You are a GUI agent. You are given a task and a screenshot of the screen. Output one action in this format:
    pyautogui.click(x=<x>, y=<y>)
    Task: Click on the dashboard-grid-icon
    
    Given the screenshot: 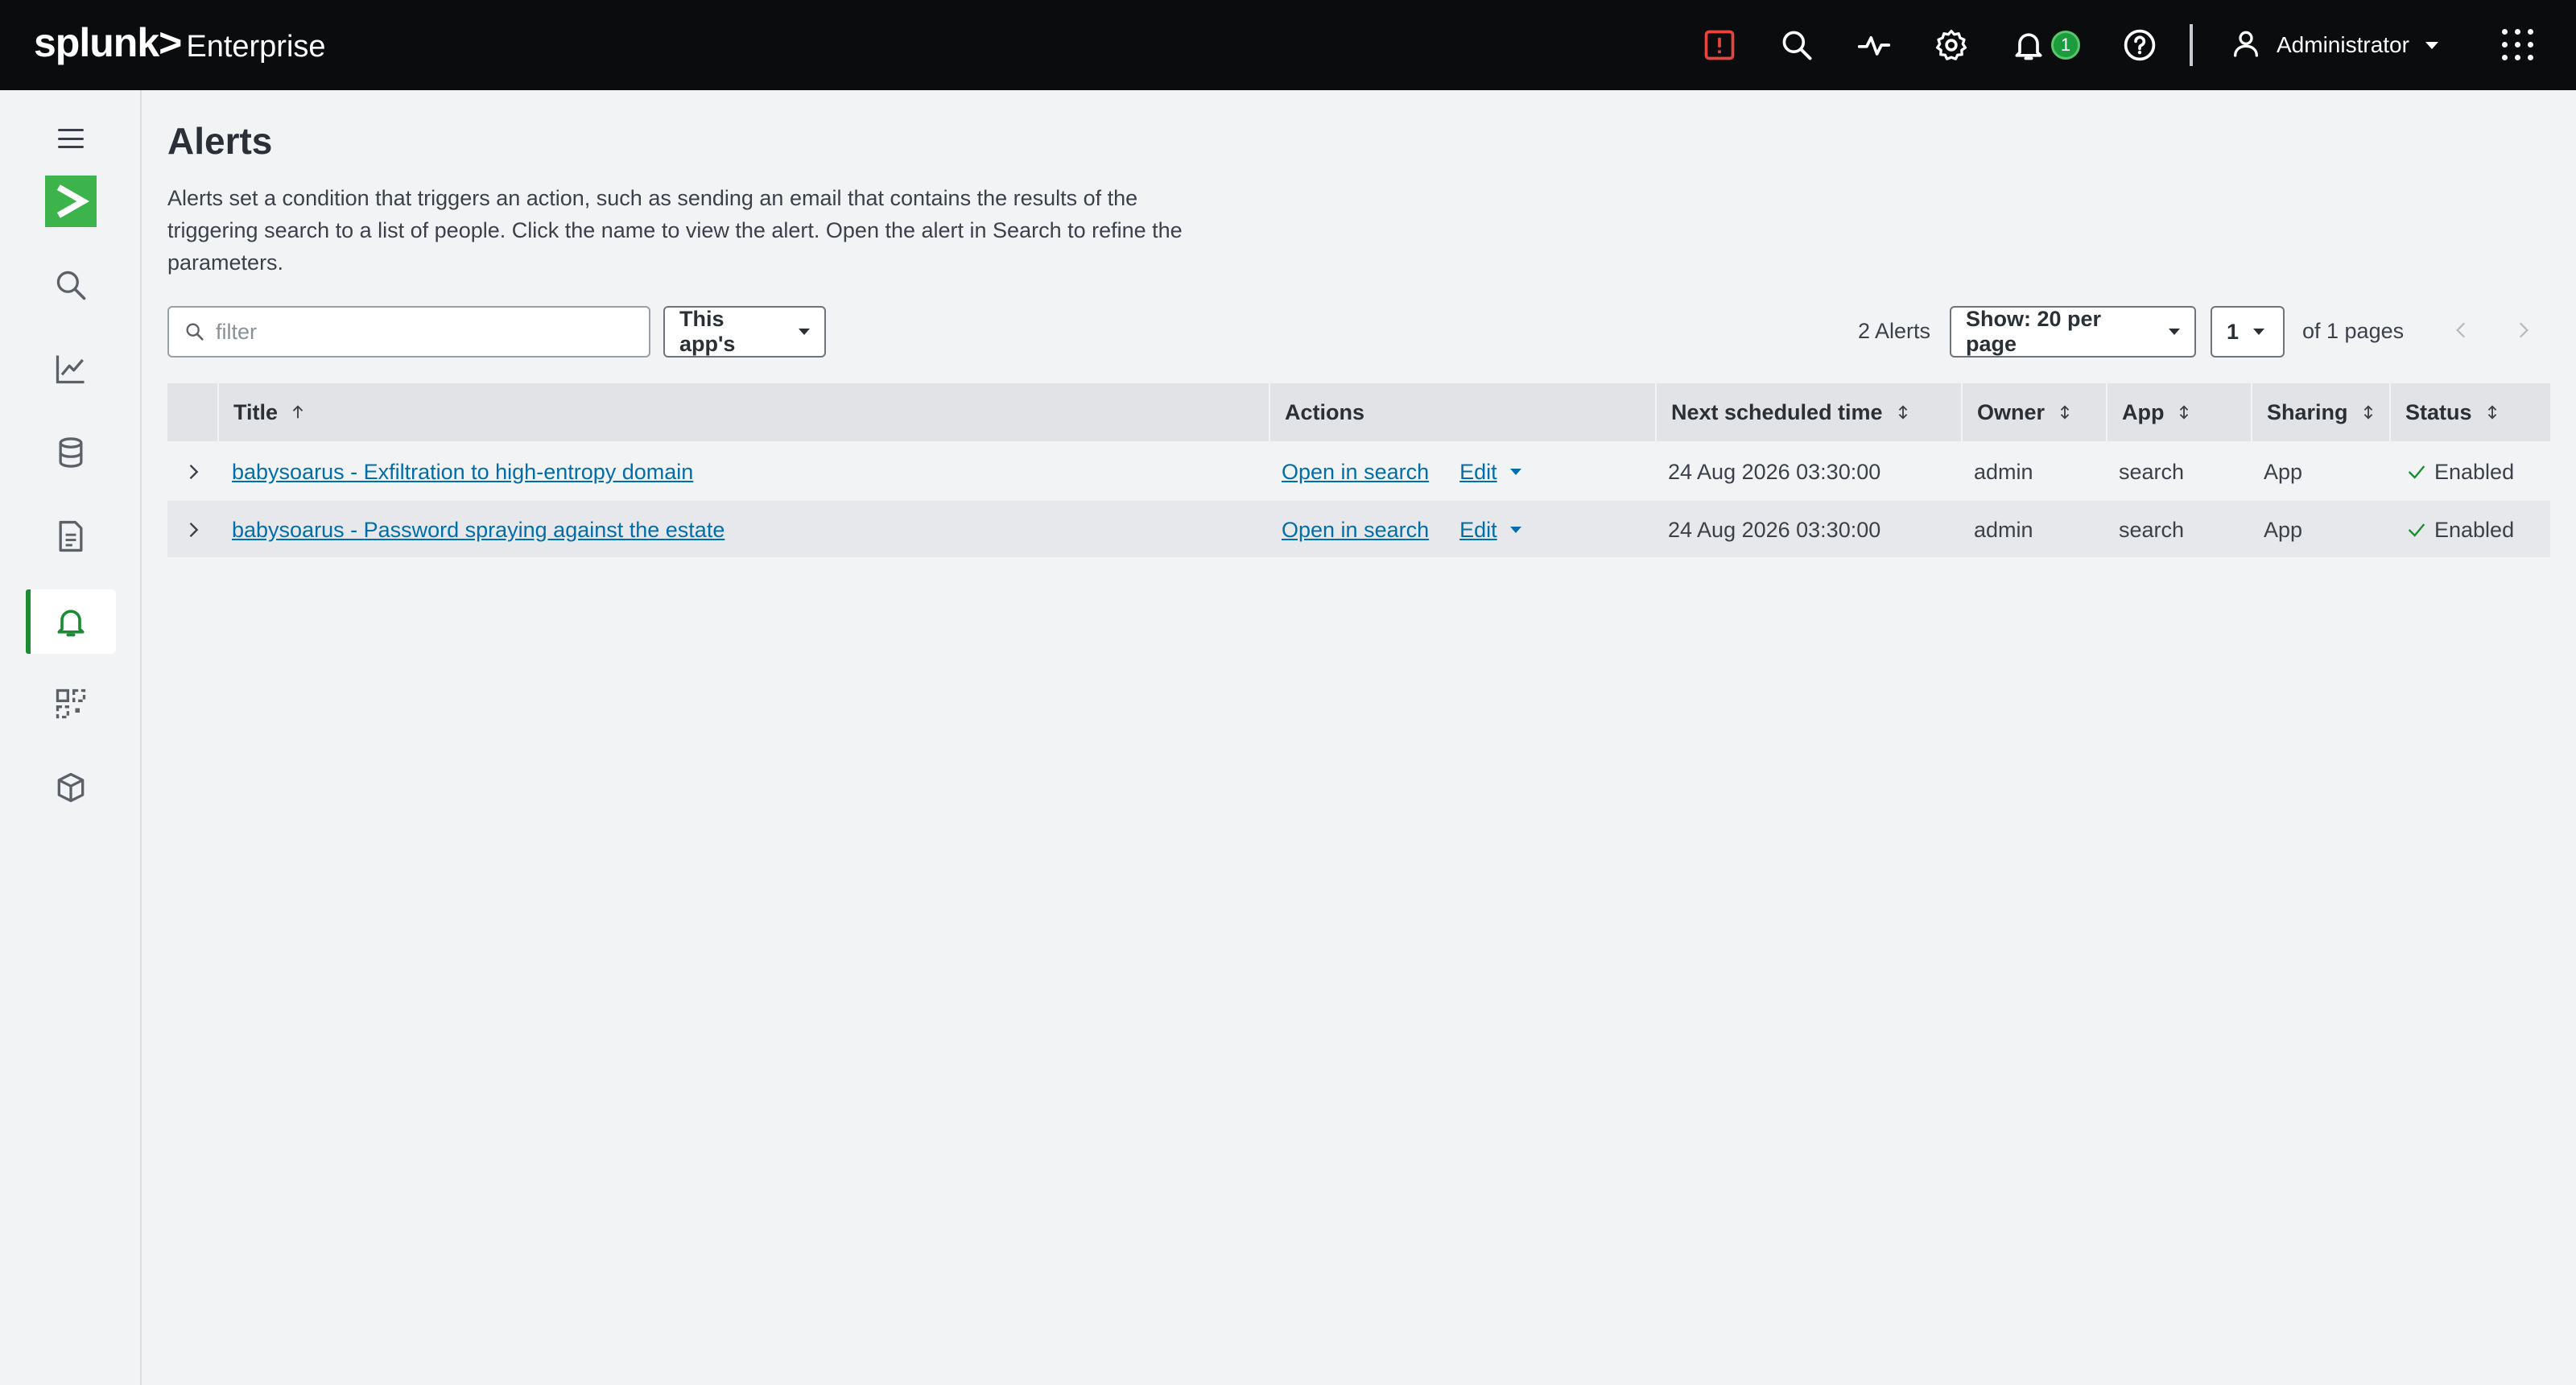 What is the action you would take?
    pyautogui.click(x=71, y=703)
    